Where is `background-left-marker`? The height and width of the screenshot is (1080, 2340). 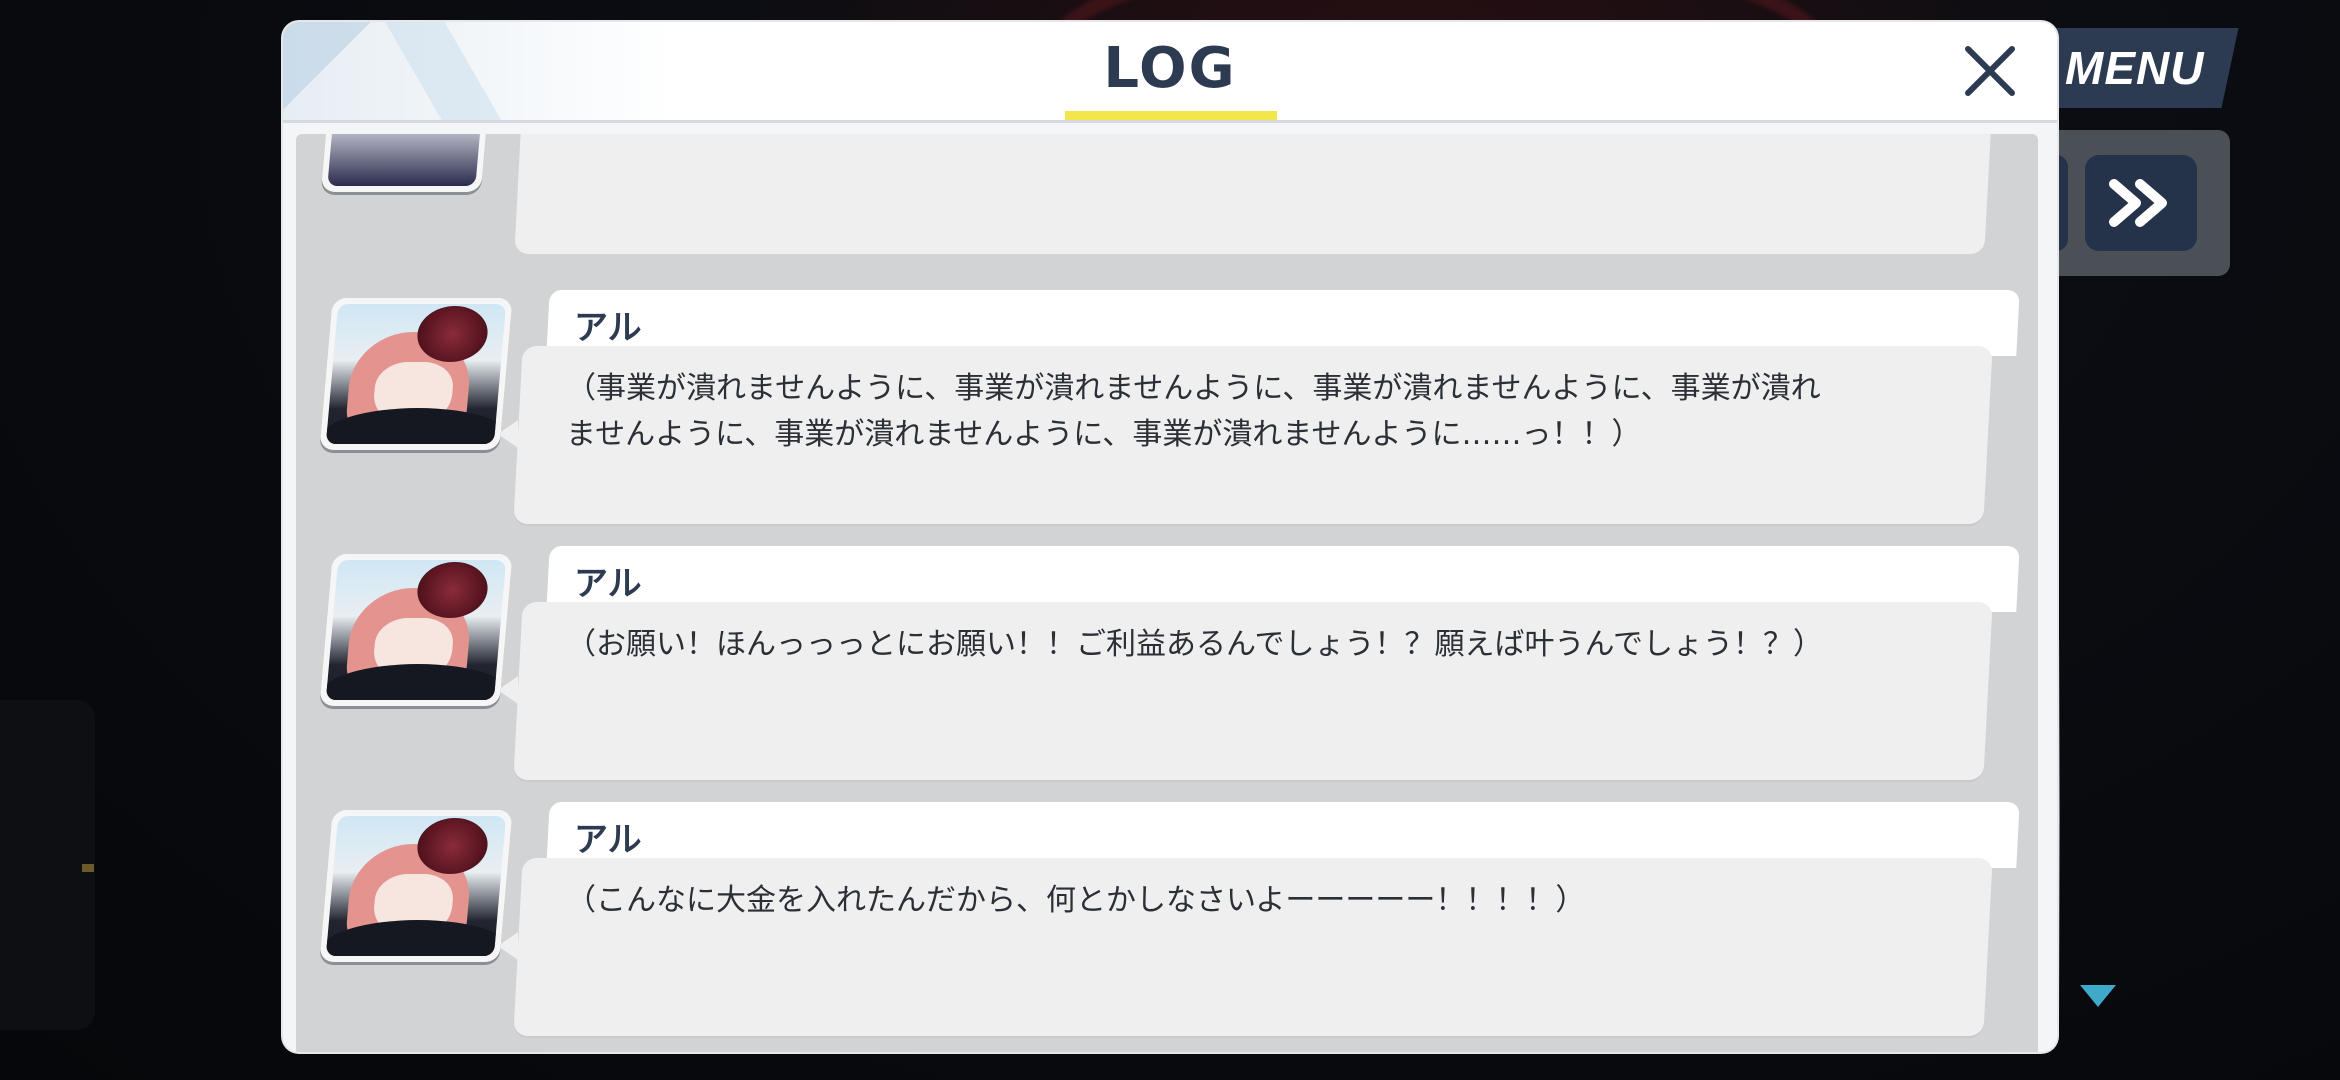
background-left-marker is located at coordinates (88, 868).